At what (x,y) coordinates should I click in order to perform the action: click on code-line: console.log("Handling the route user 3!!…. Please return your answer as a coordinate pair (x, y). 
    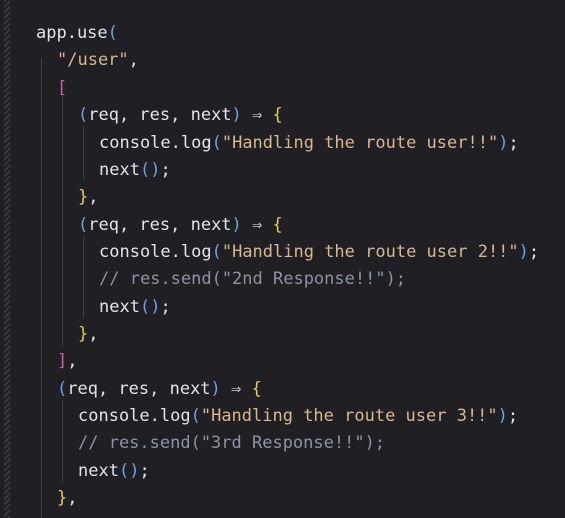
    Looking at the image, I should click on (298, 416).